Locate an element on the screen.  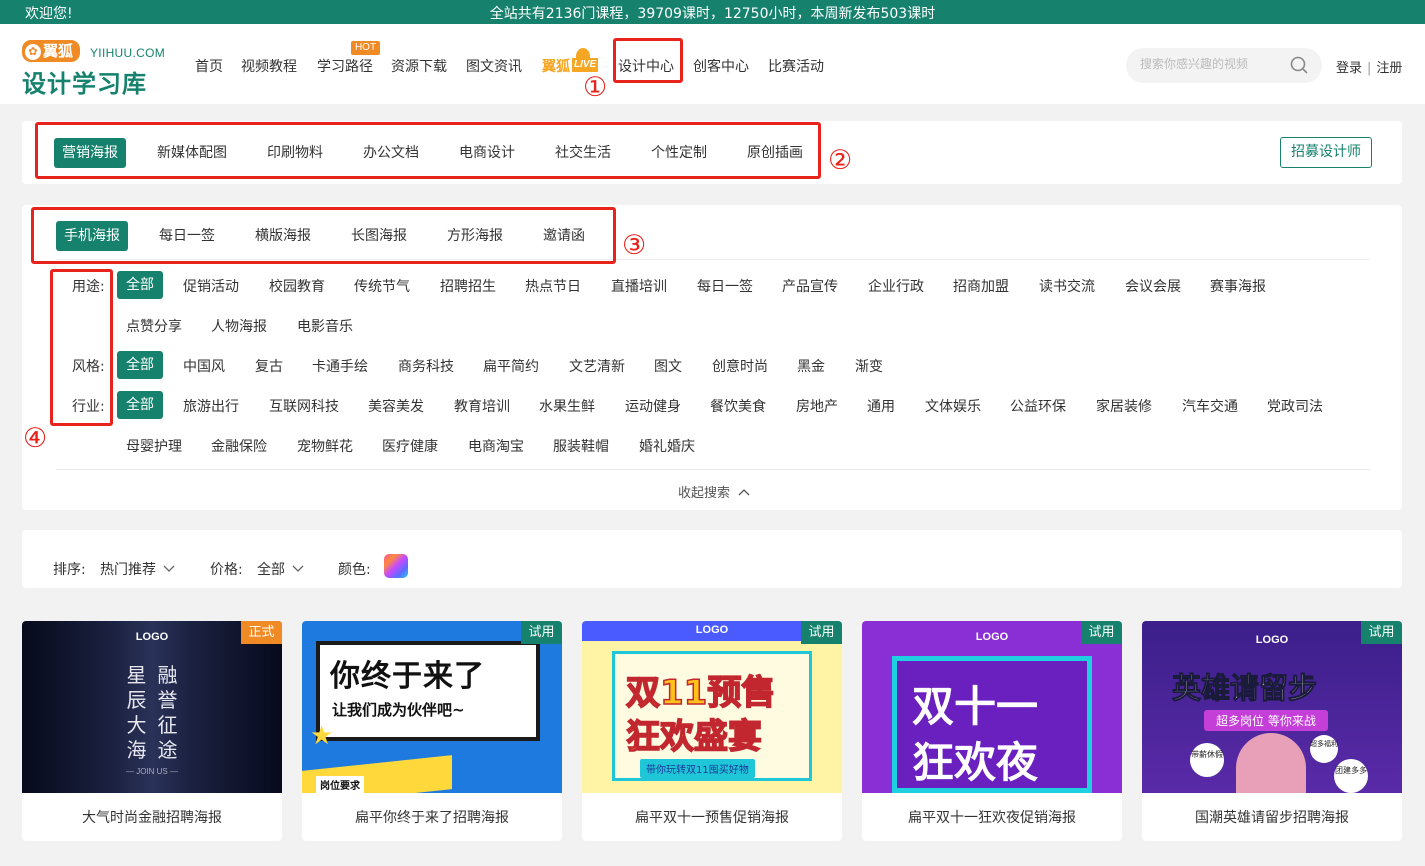
filter-usage-item: 招商加盟 is located at coordinates (981, 286).